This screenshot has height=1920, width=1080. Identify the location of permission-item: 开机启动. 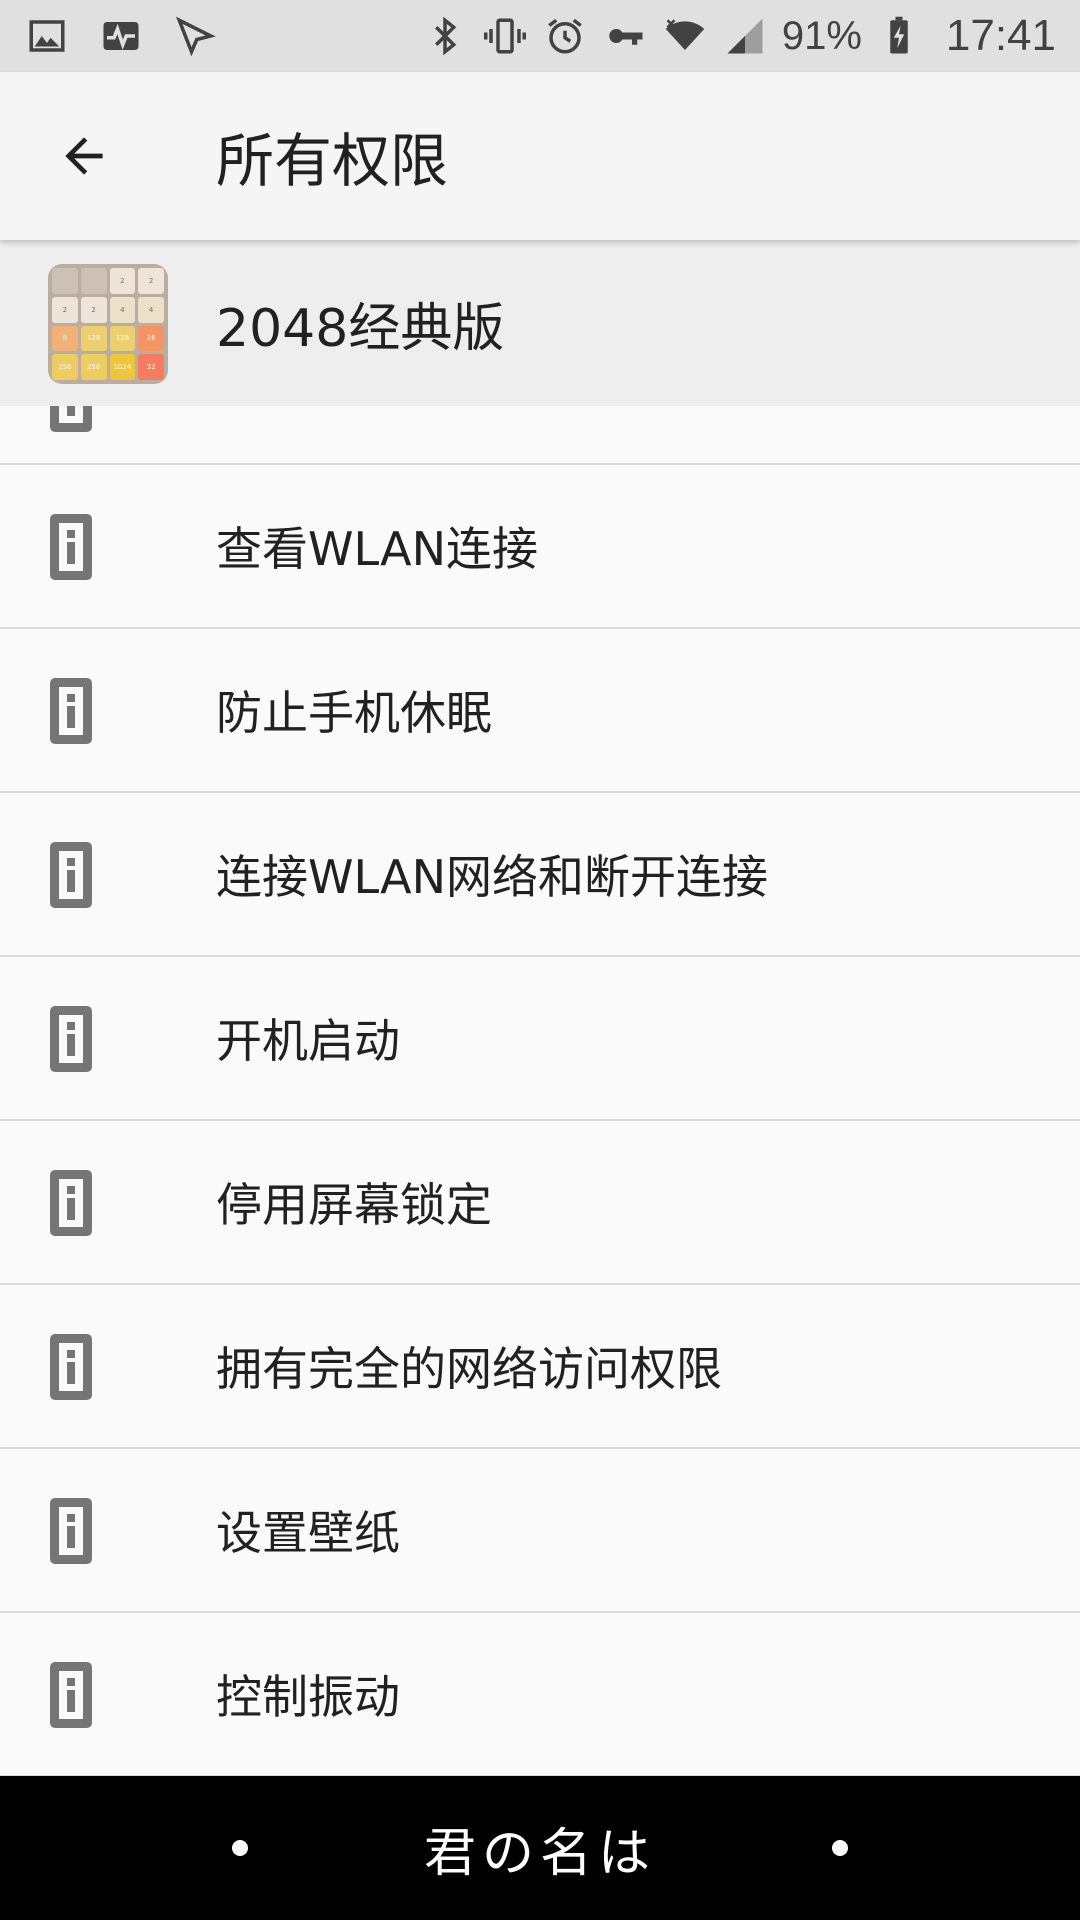
(540, 1039).